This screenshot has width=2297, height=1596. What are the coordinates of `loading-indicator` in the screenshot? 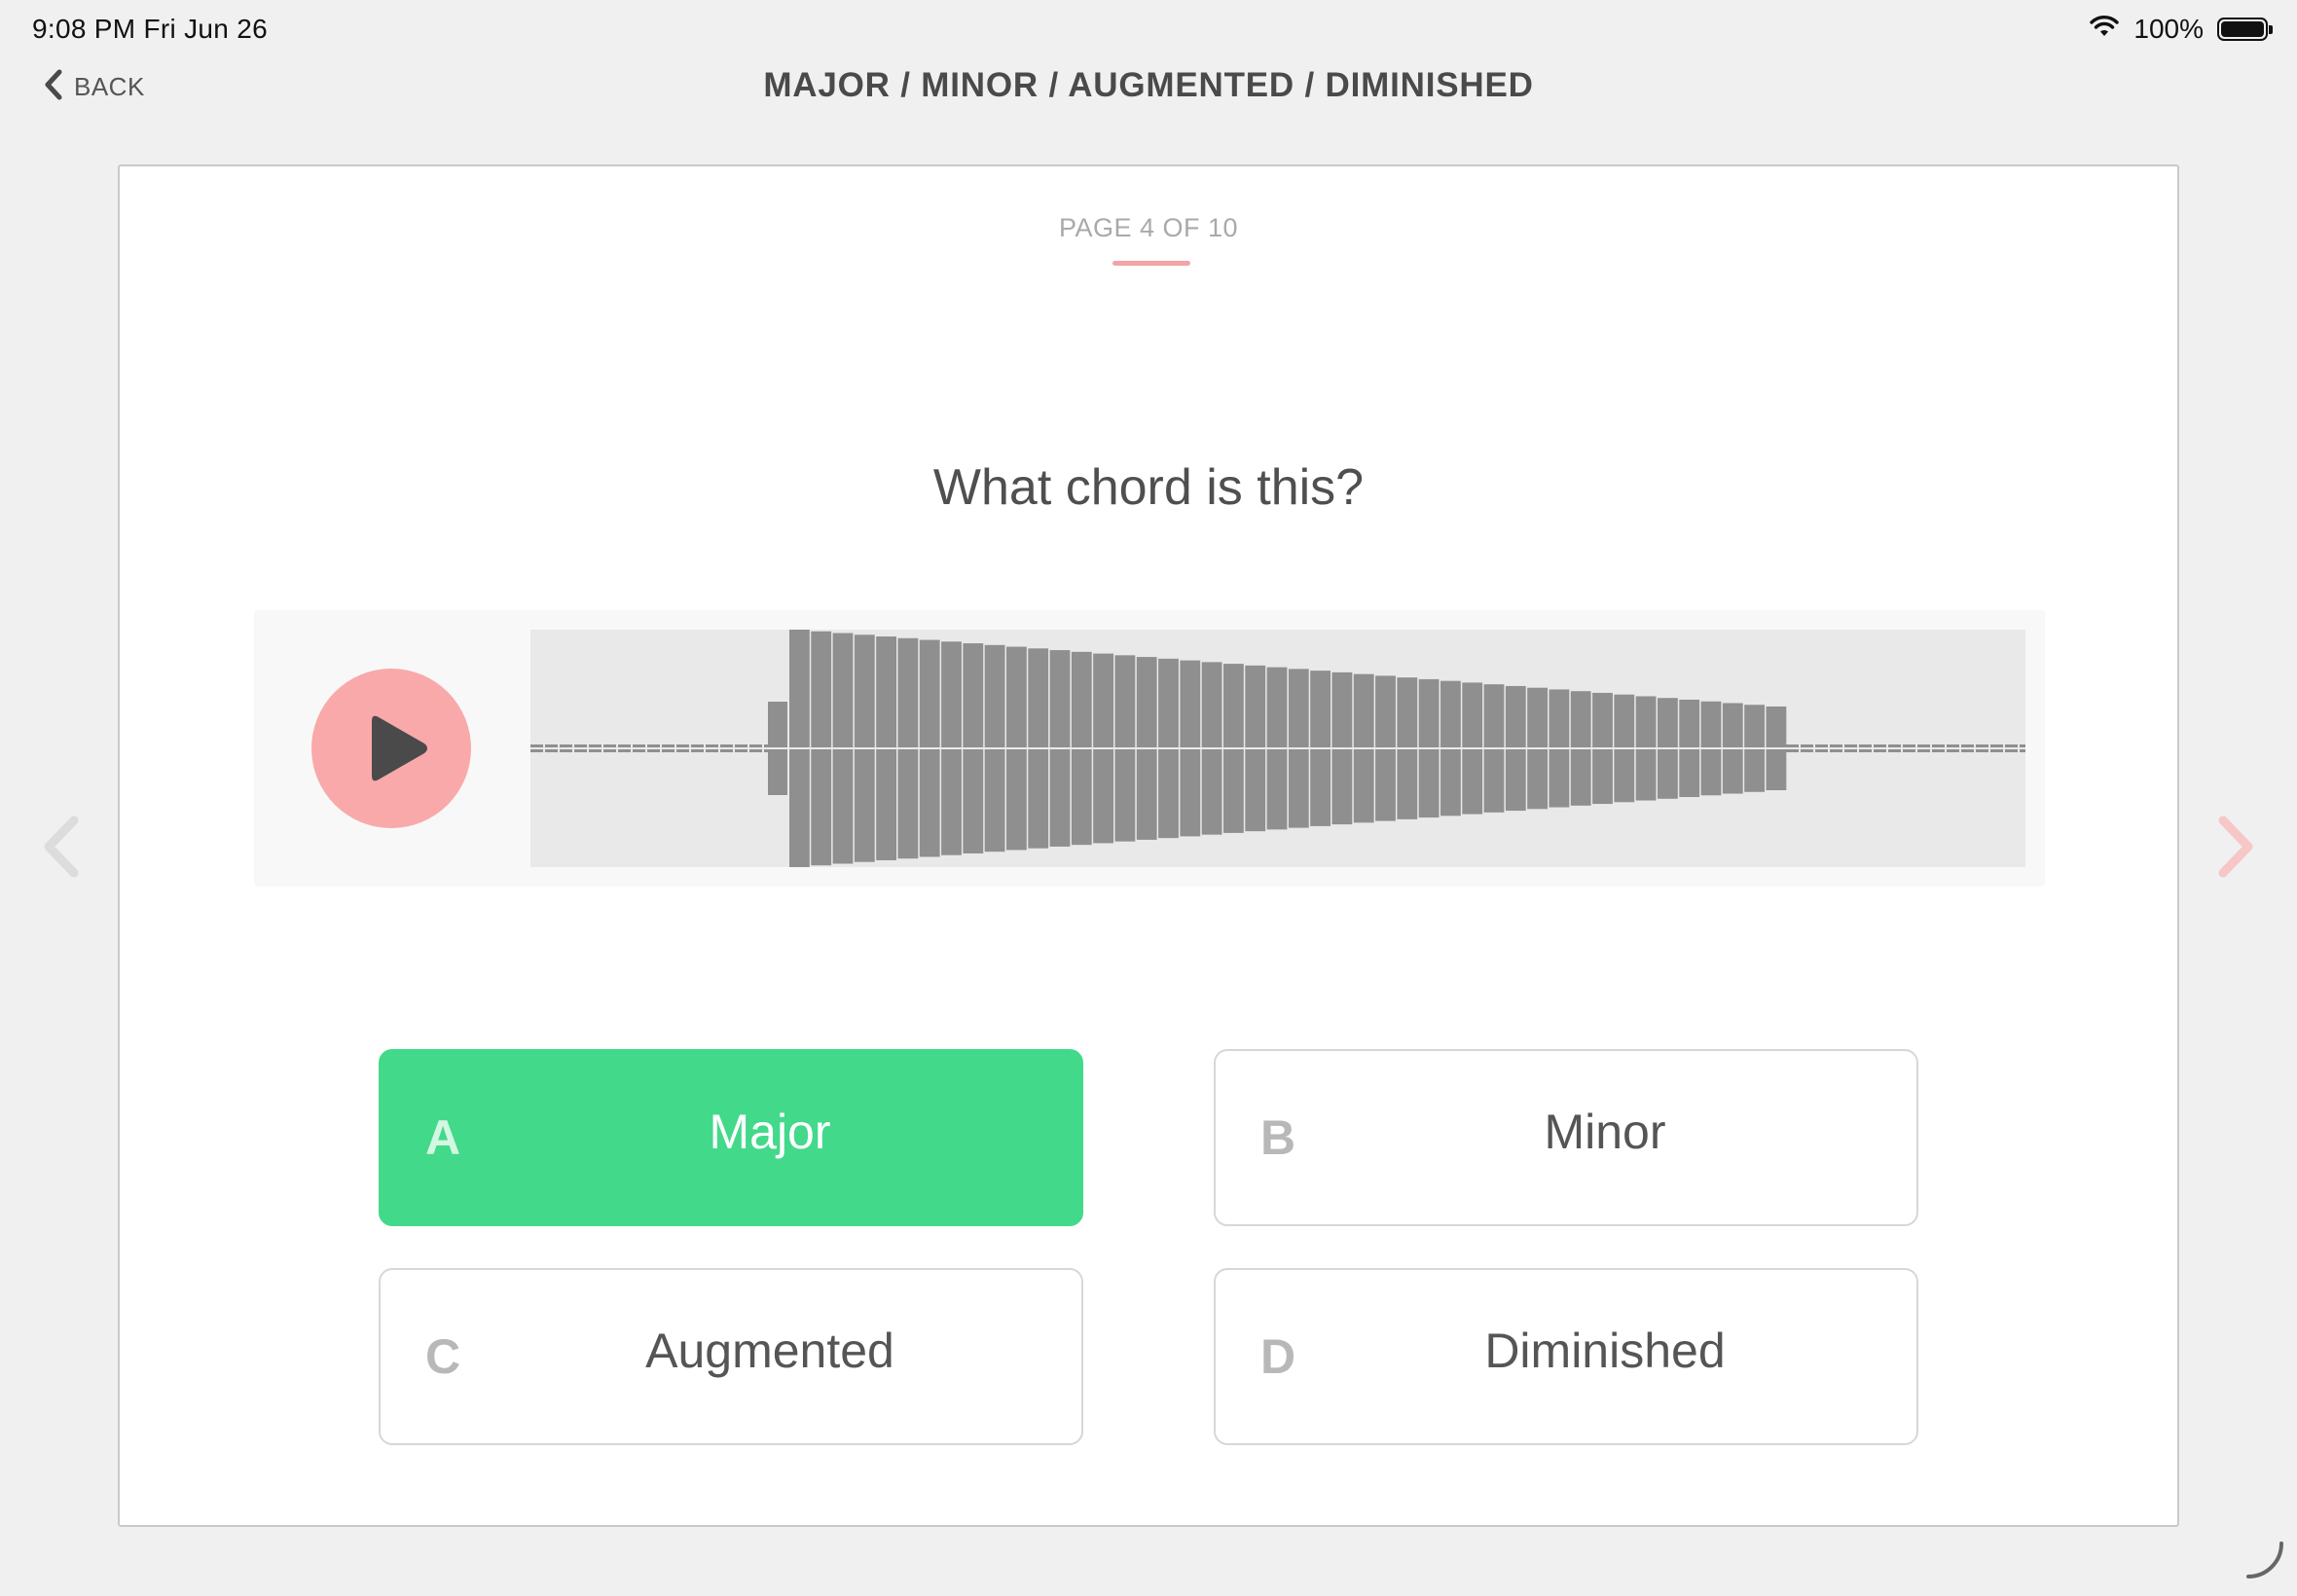 It's located at (2263, 1562).